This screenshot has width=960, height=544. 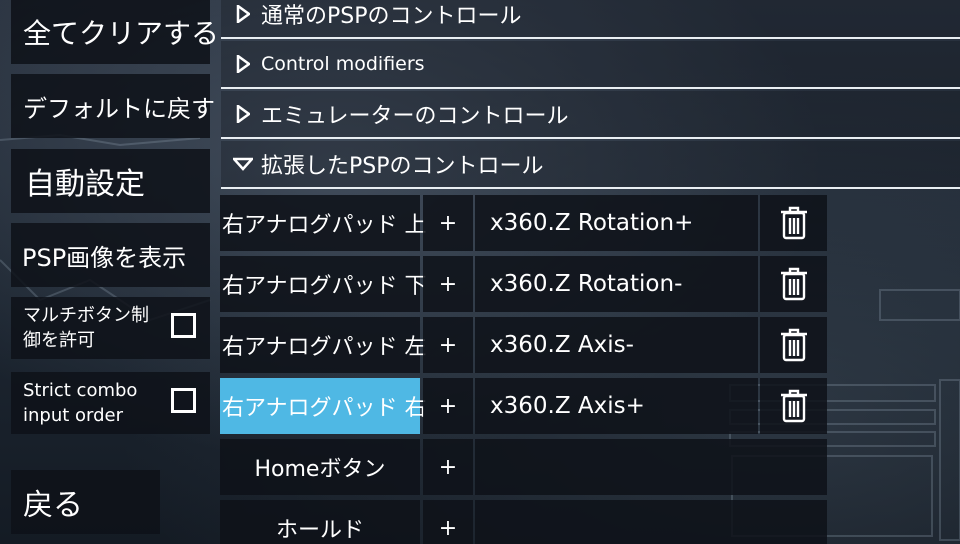 I want to click on section-extended-psp-controls: 拡張したPSPのコントロール, so click(x=590, y=165).